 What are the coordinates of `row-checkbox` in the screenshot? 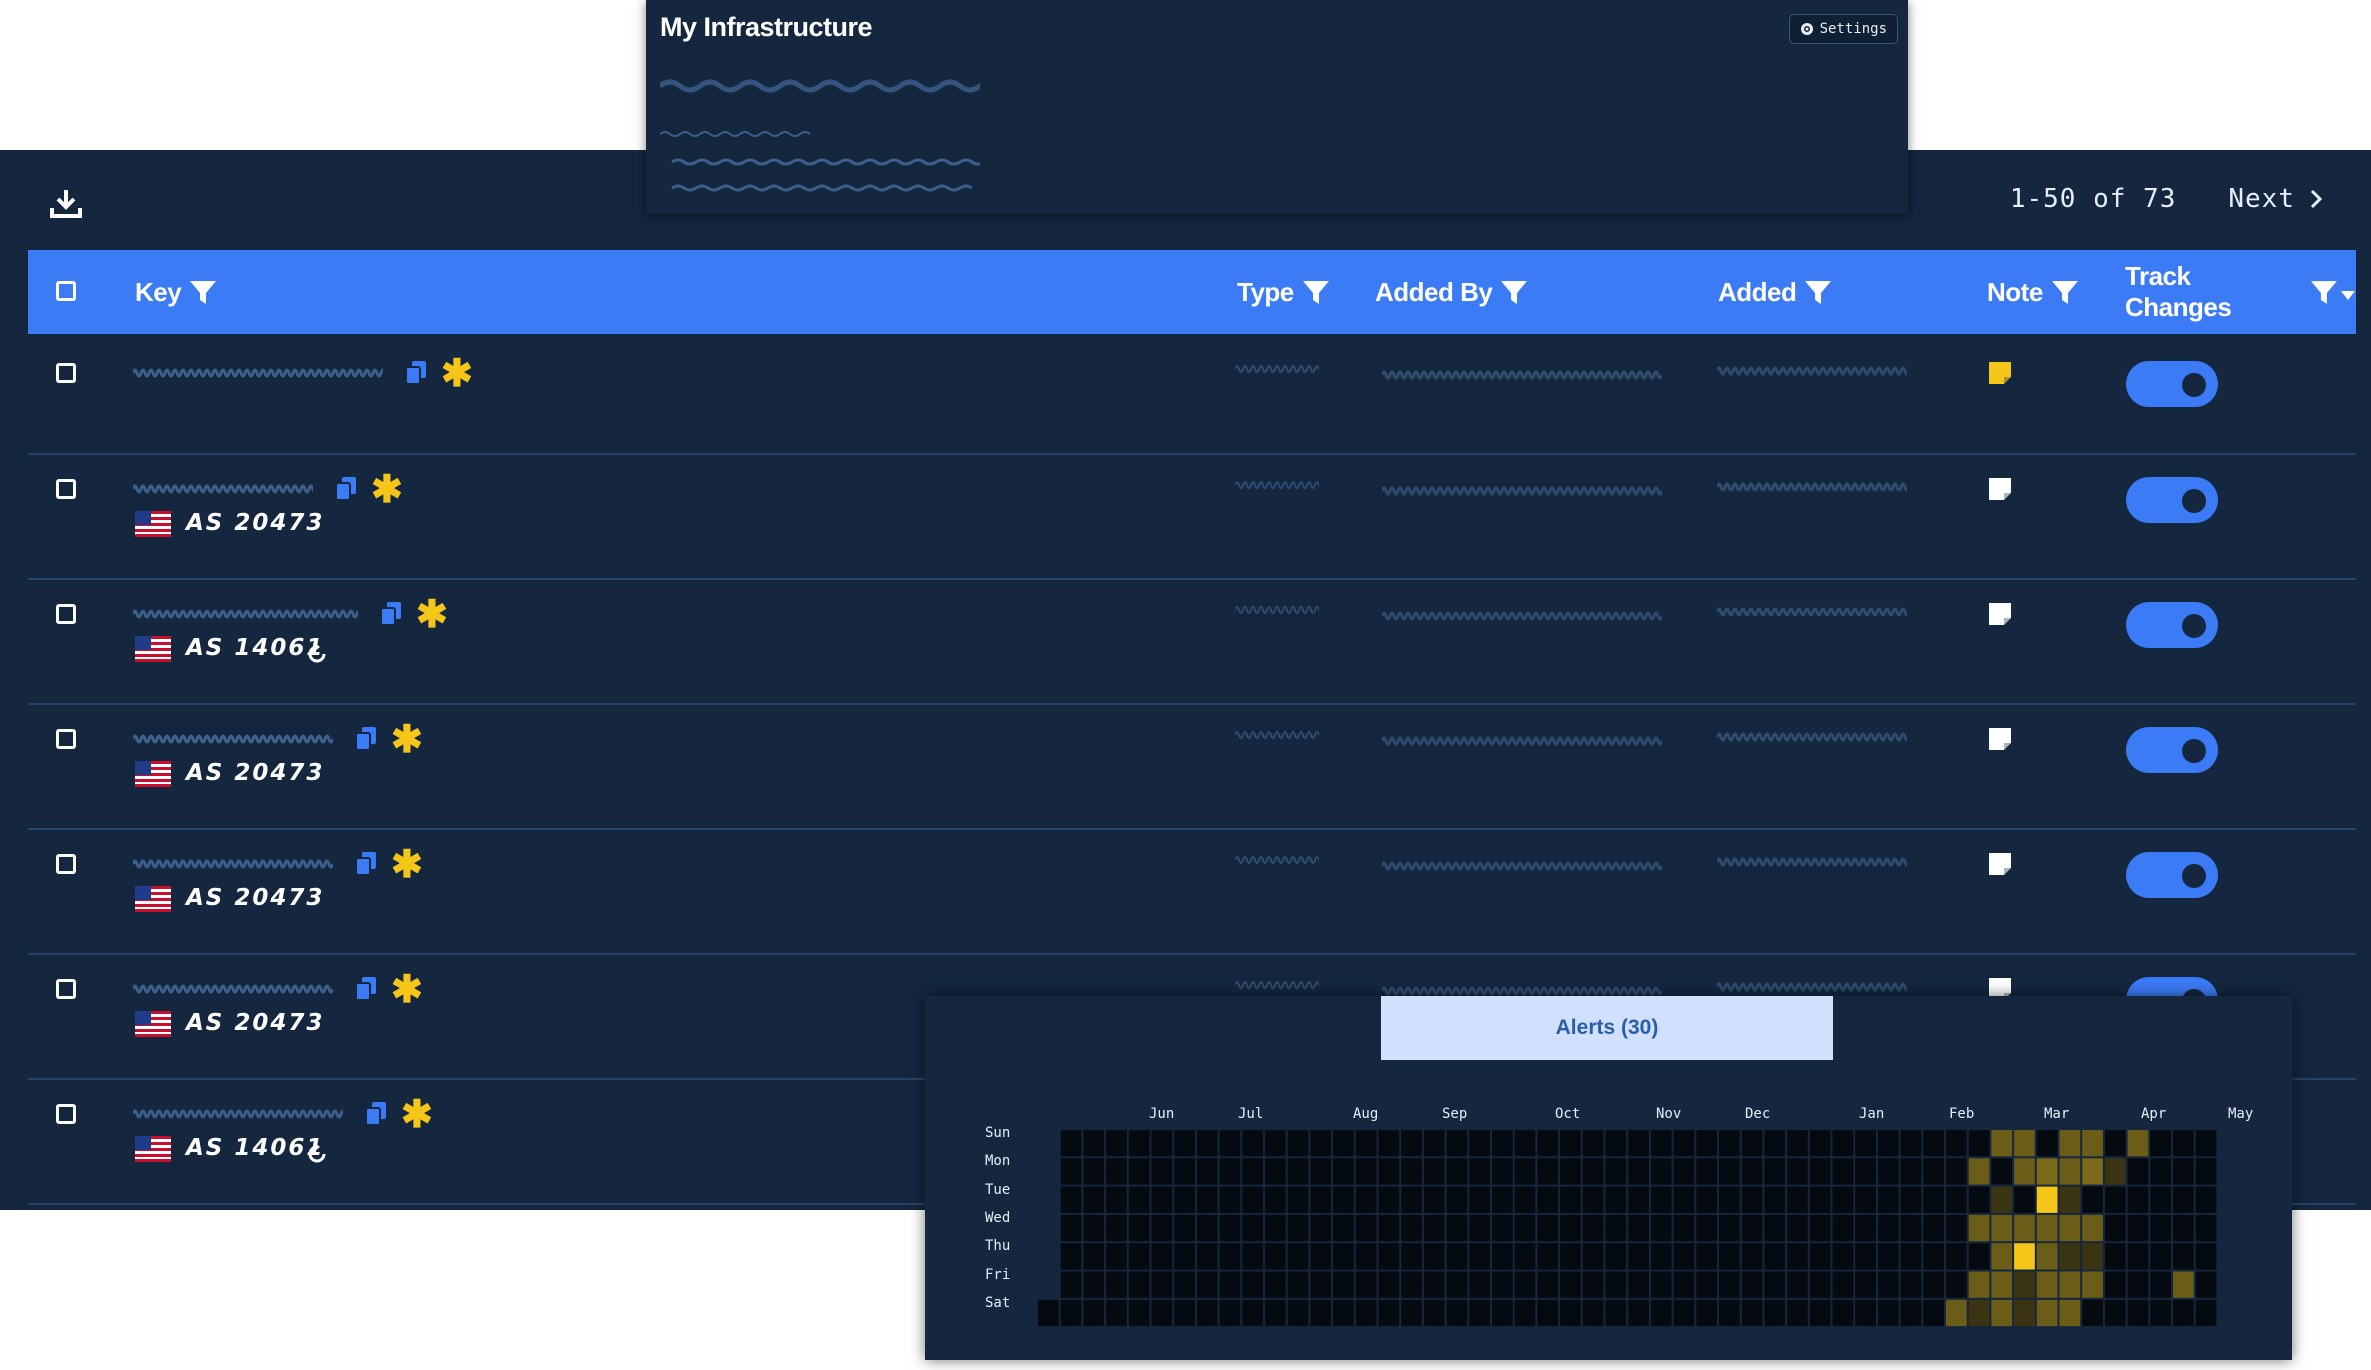 It's located at (66, 614).